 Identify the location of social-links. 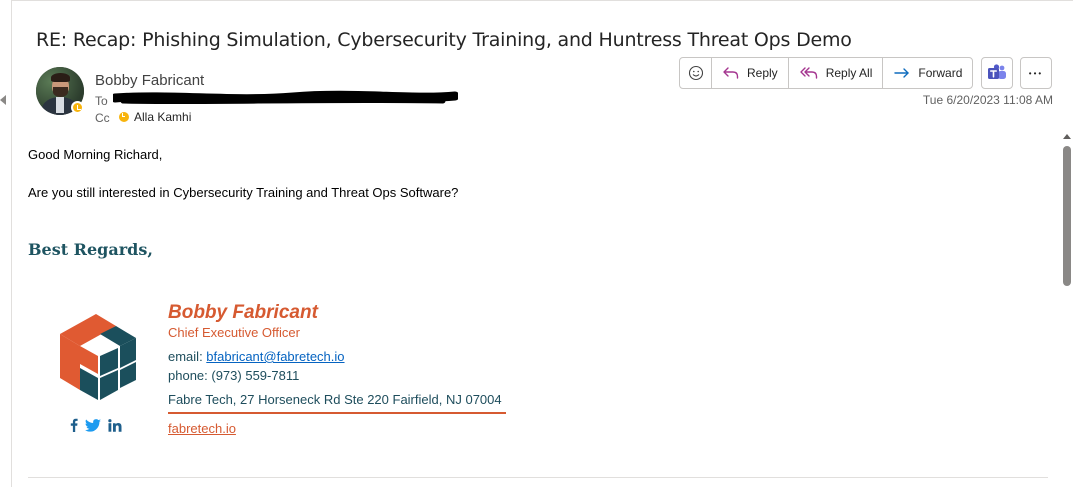
(96, 425).